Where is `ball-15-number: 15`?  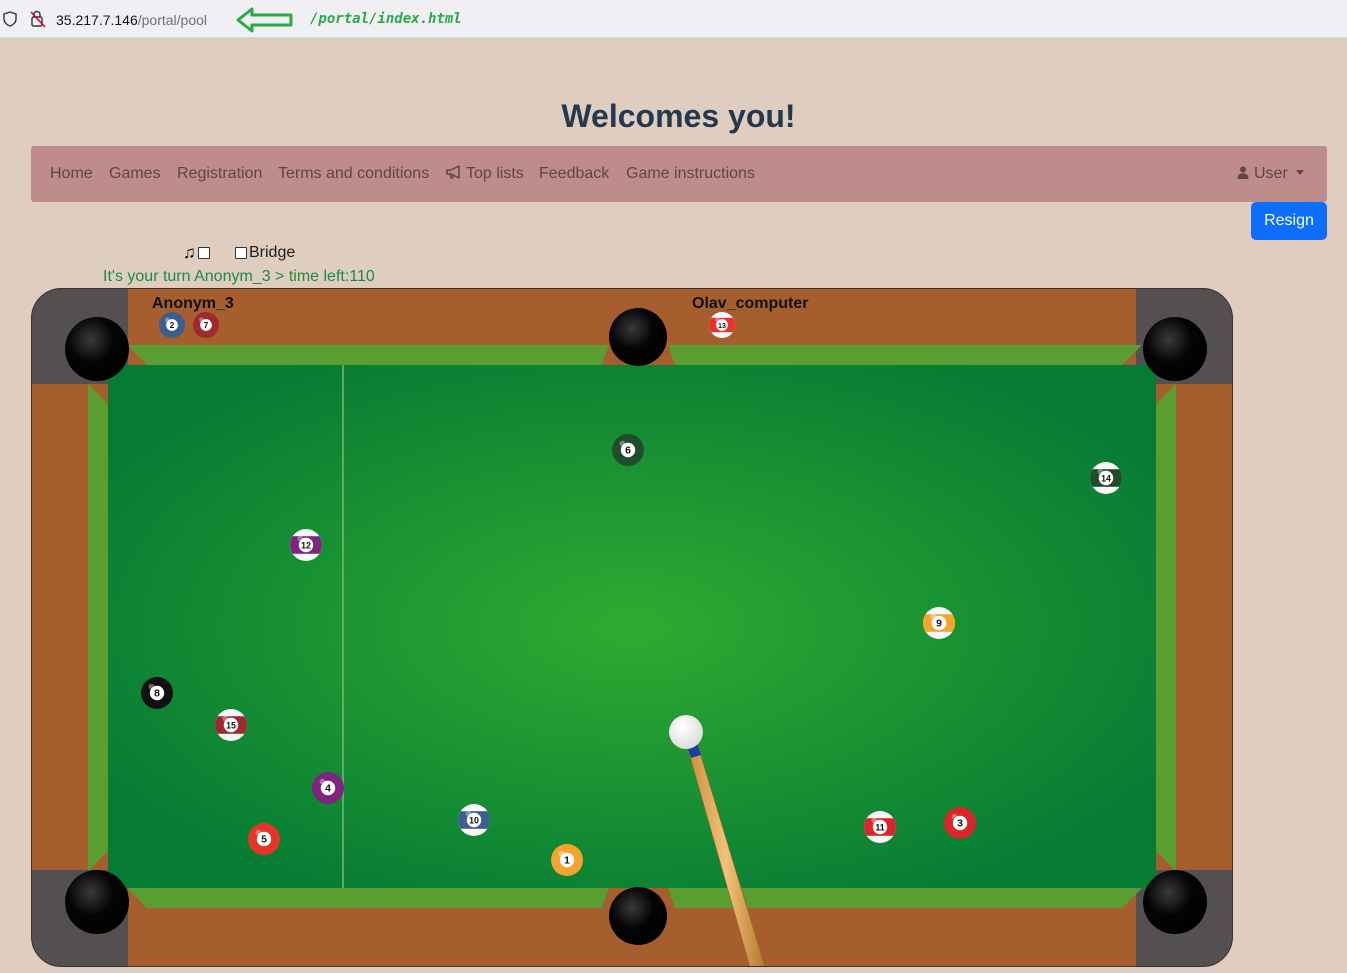
ball-15-number: 15 is located at coordinates (231, 726).